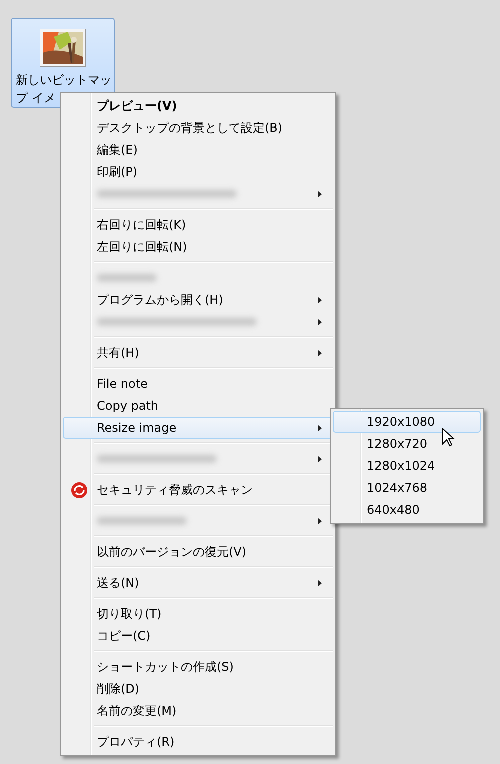 This screenshot has height=764, width=500. What do you see at coordinates (198, 742) in the screenshot?
I see `menu-item: プロパティ(R)` at bounding box center [198, 742].